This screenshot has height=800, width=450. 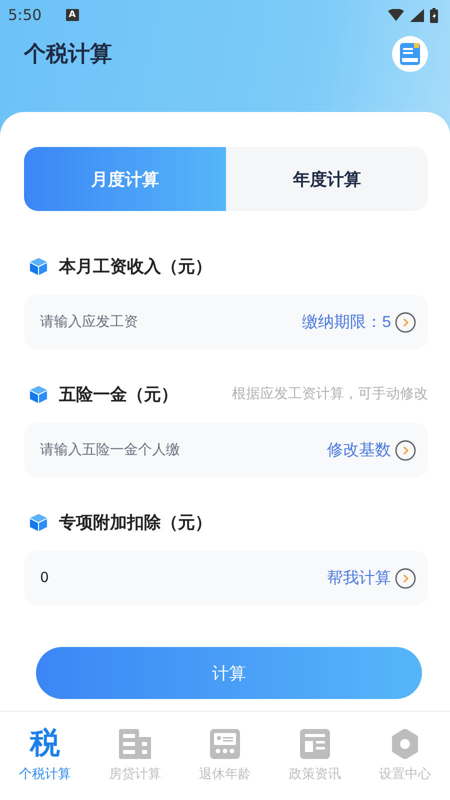 What do you see at coordinates (330, 394) in the screenshot?
I see `section-hint: 根据应发工资计算，可手动修改` at bounding box center [330, 394].